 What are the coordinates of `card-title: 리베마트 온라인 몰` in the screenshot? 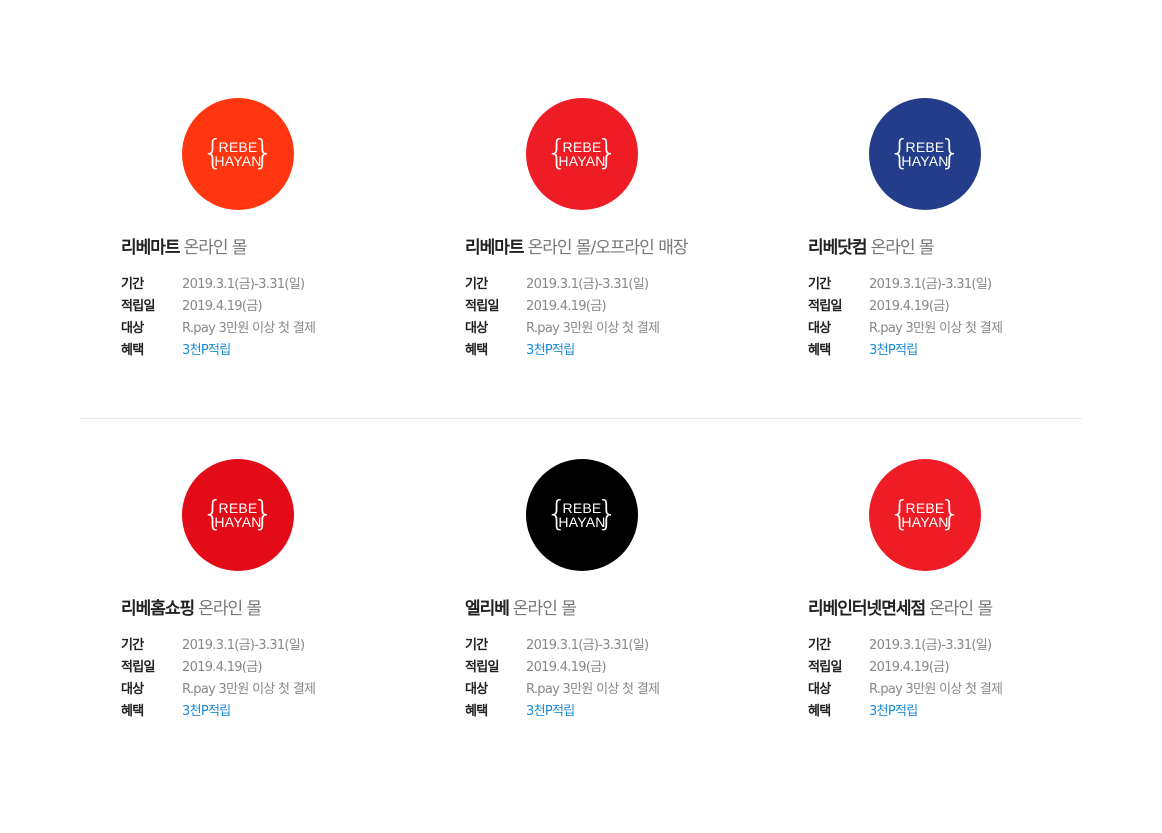 It's located at (184, 248).